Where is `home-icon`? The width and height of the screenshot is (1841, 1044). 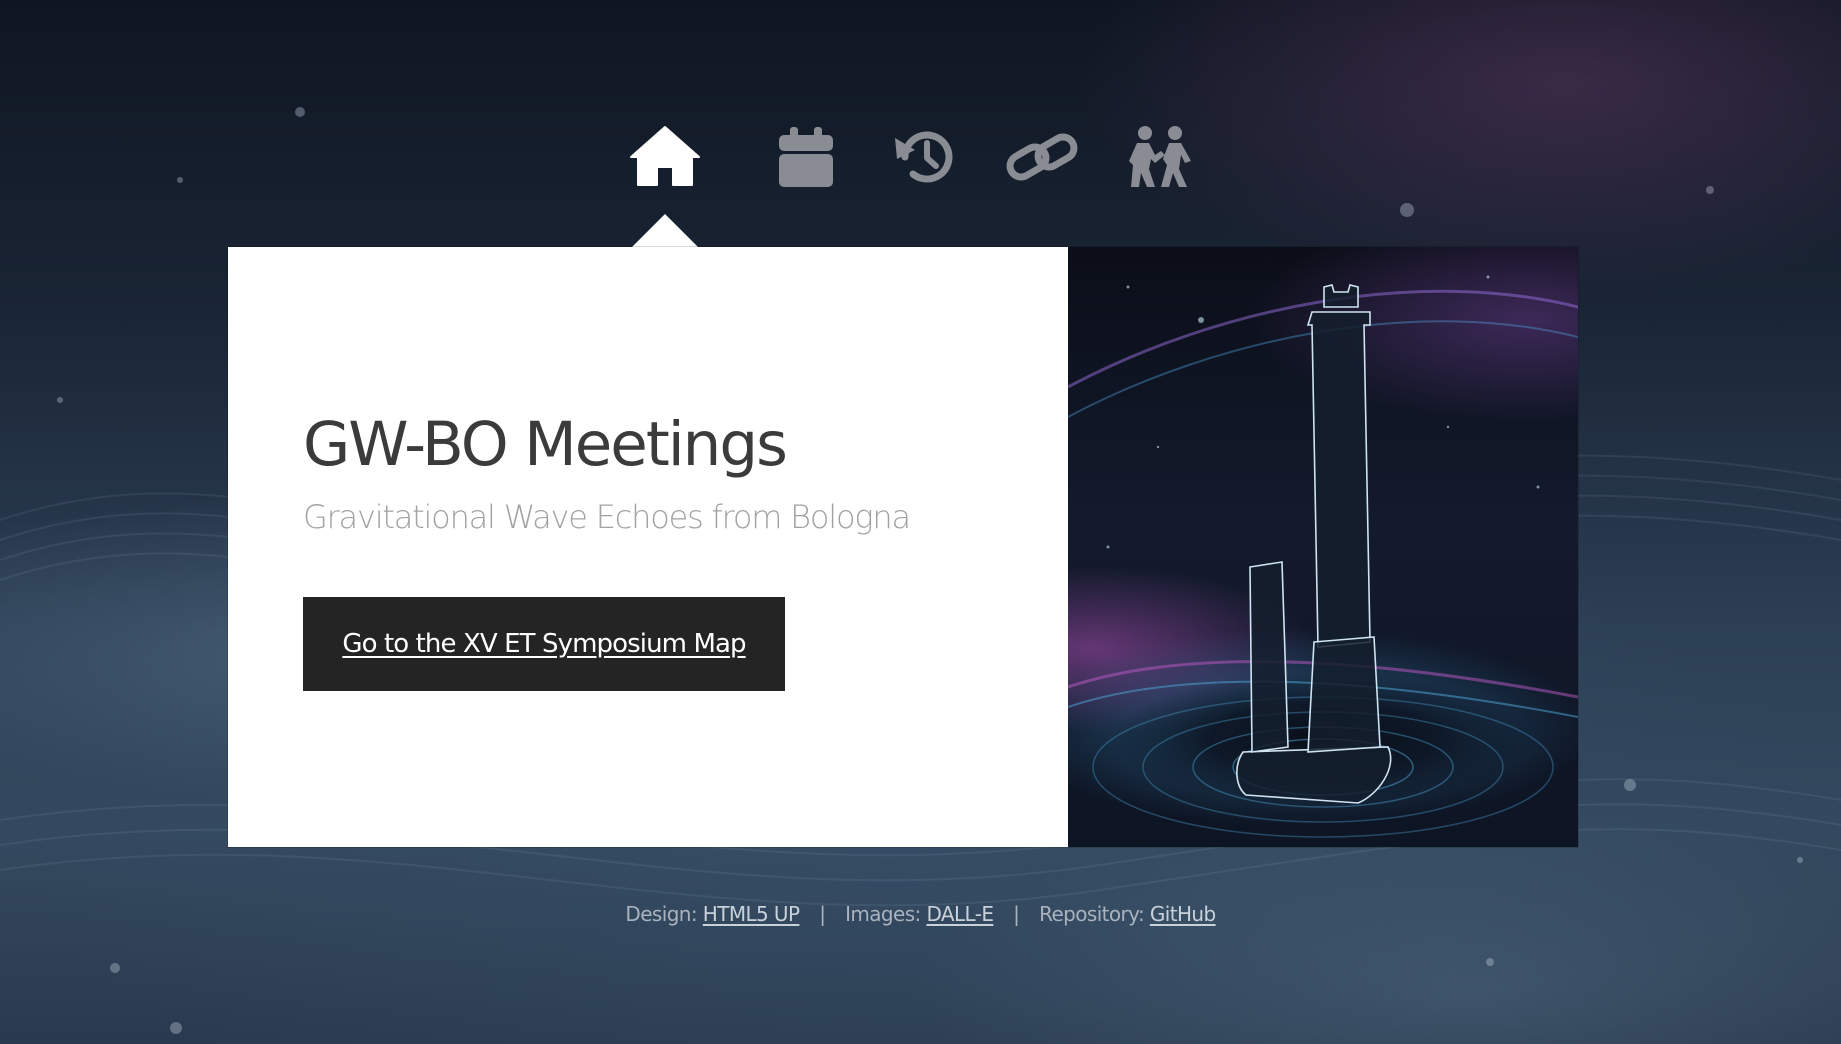 home-icon is located at coordinates (665, 156).